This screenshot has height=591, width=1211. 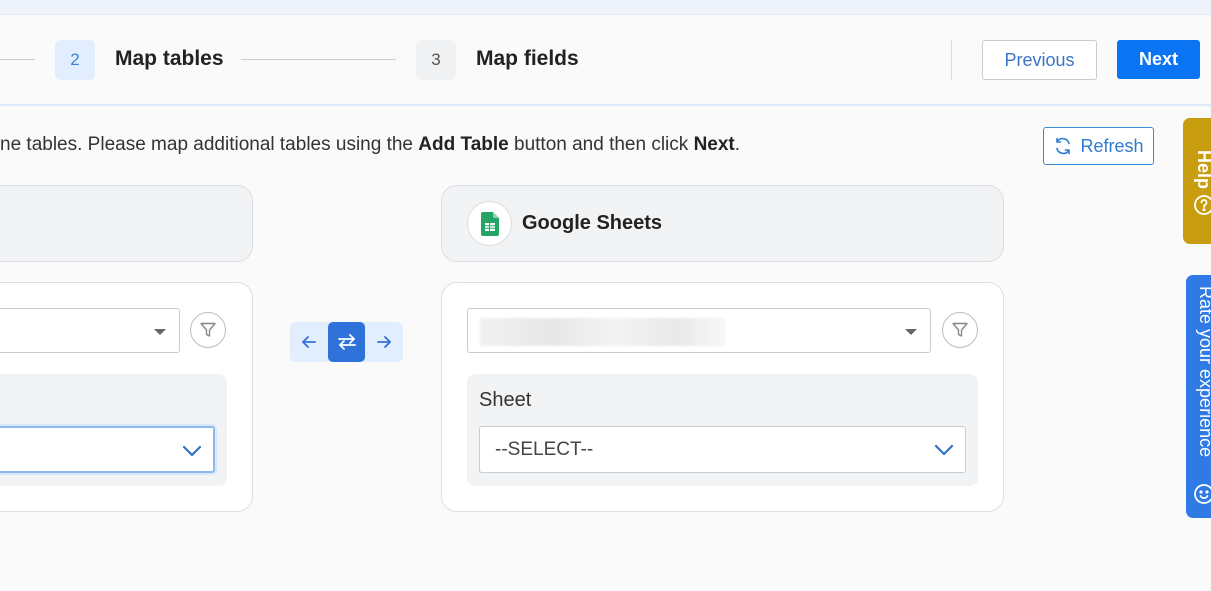 What do you see at coordinates (126, 223) in the screenshot?
I see `source-card-header` at bounding box center [126, 223].